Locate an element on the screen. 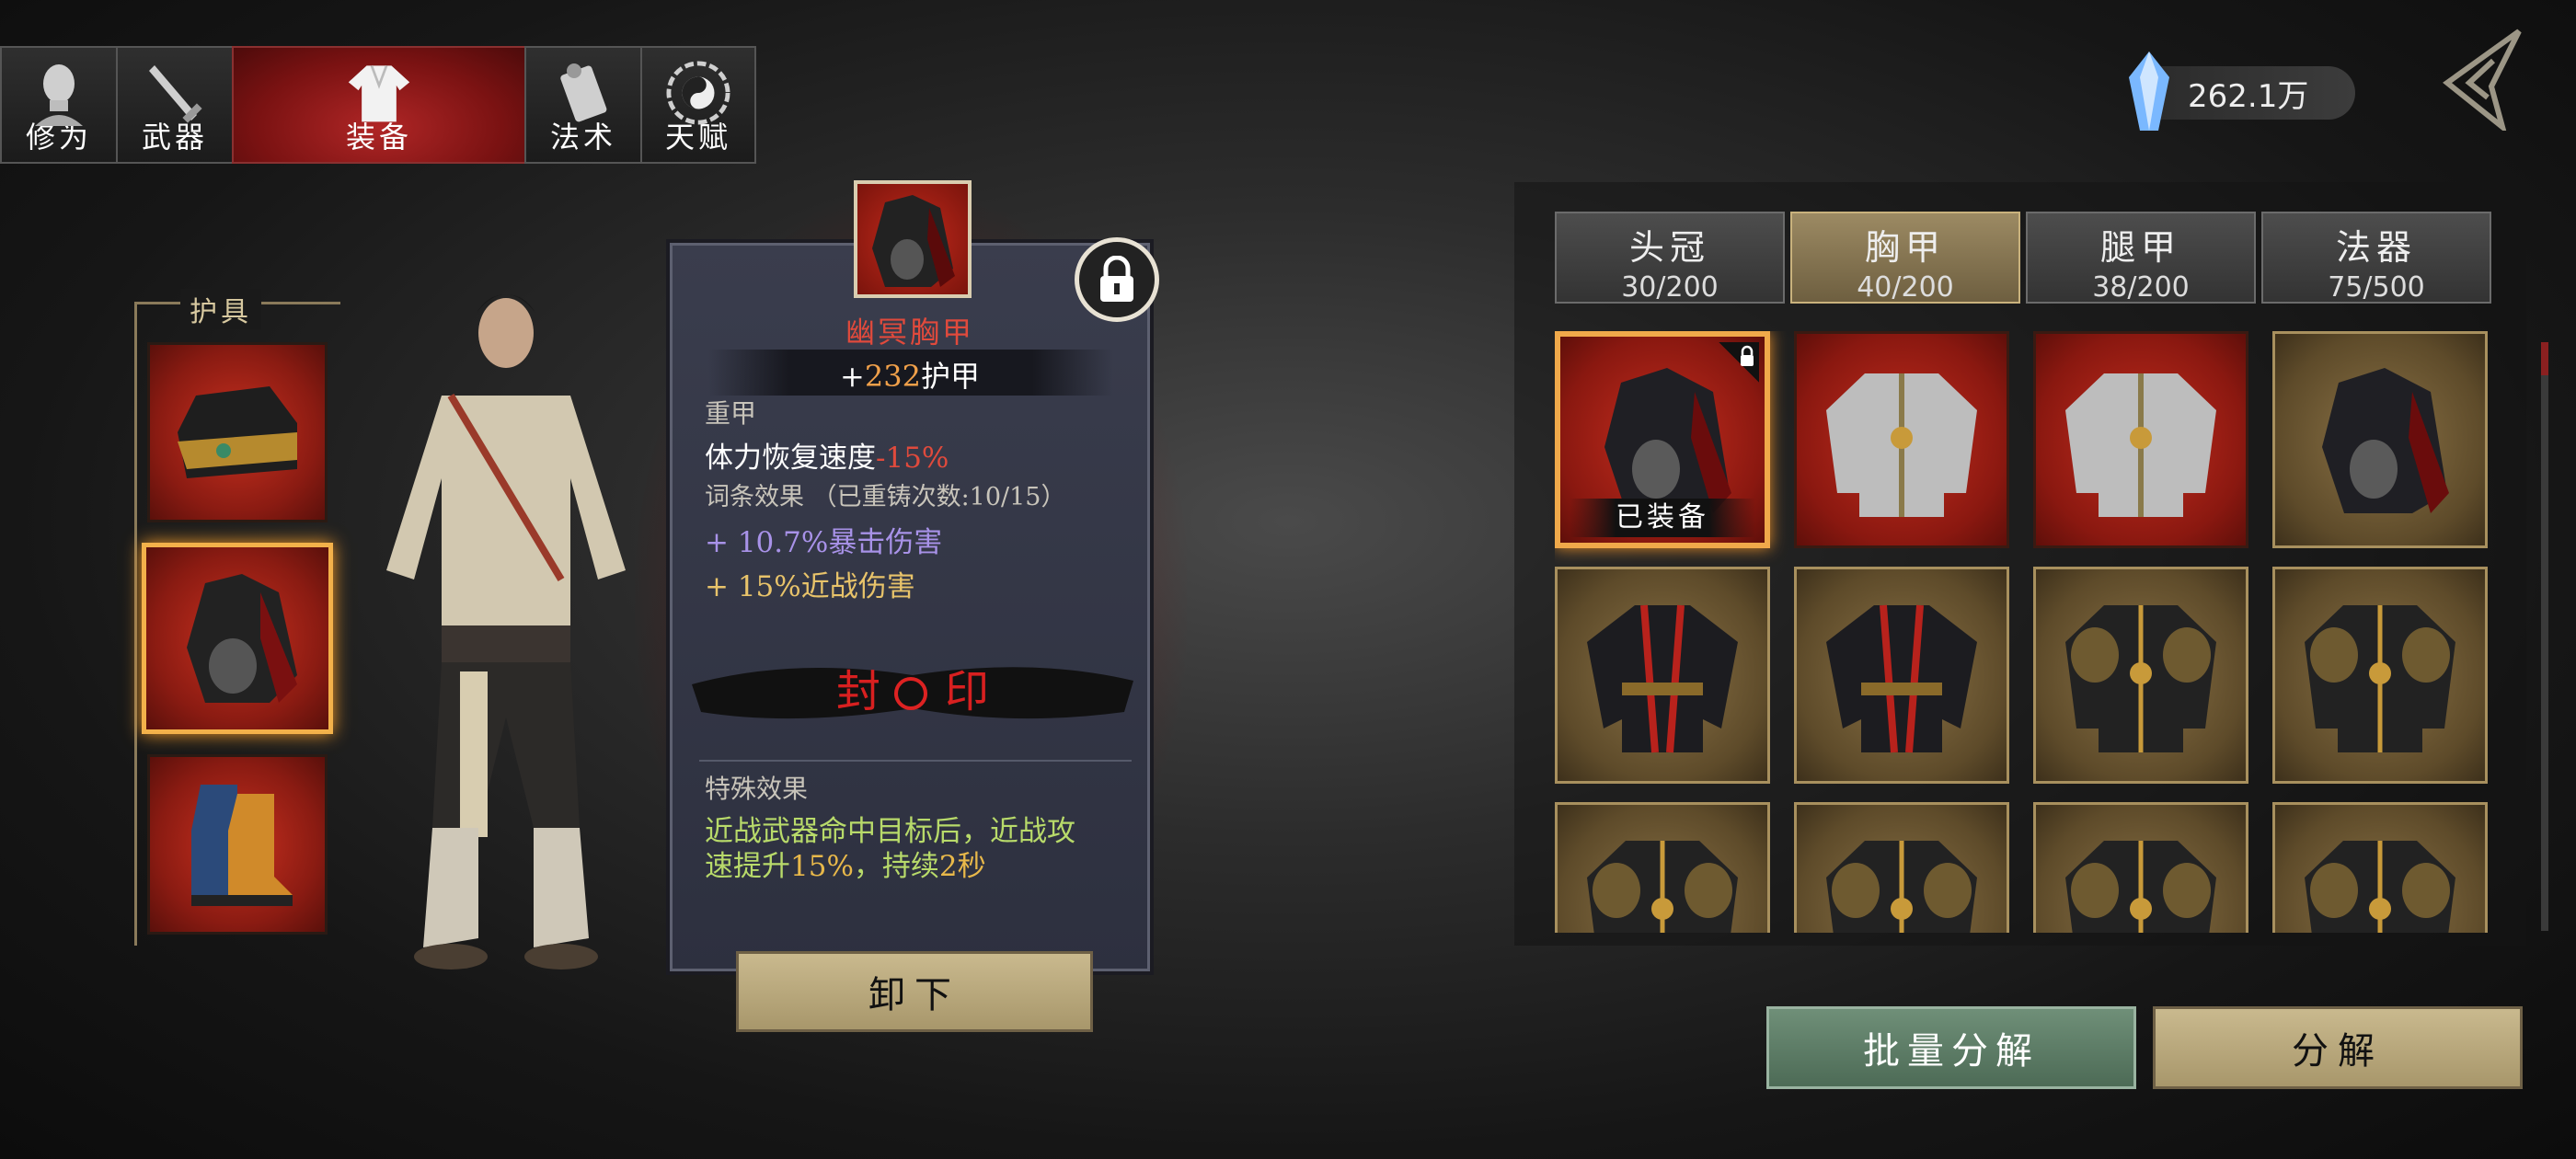  category-count: 38/200 is located at coordinates (2141, 287).